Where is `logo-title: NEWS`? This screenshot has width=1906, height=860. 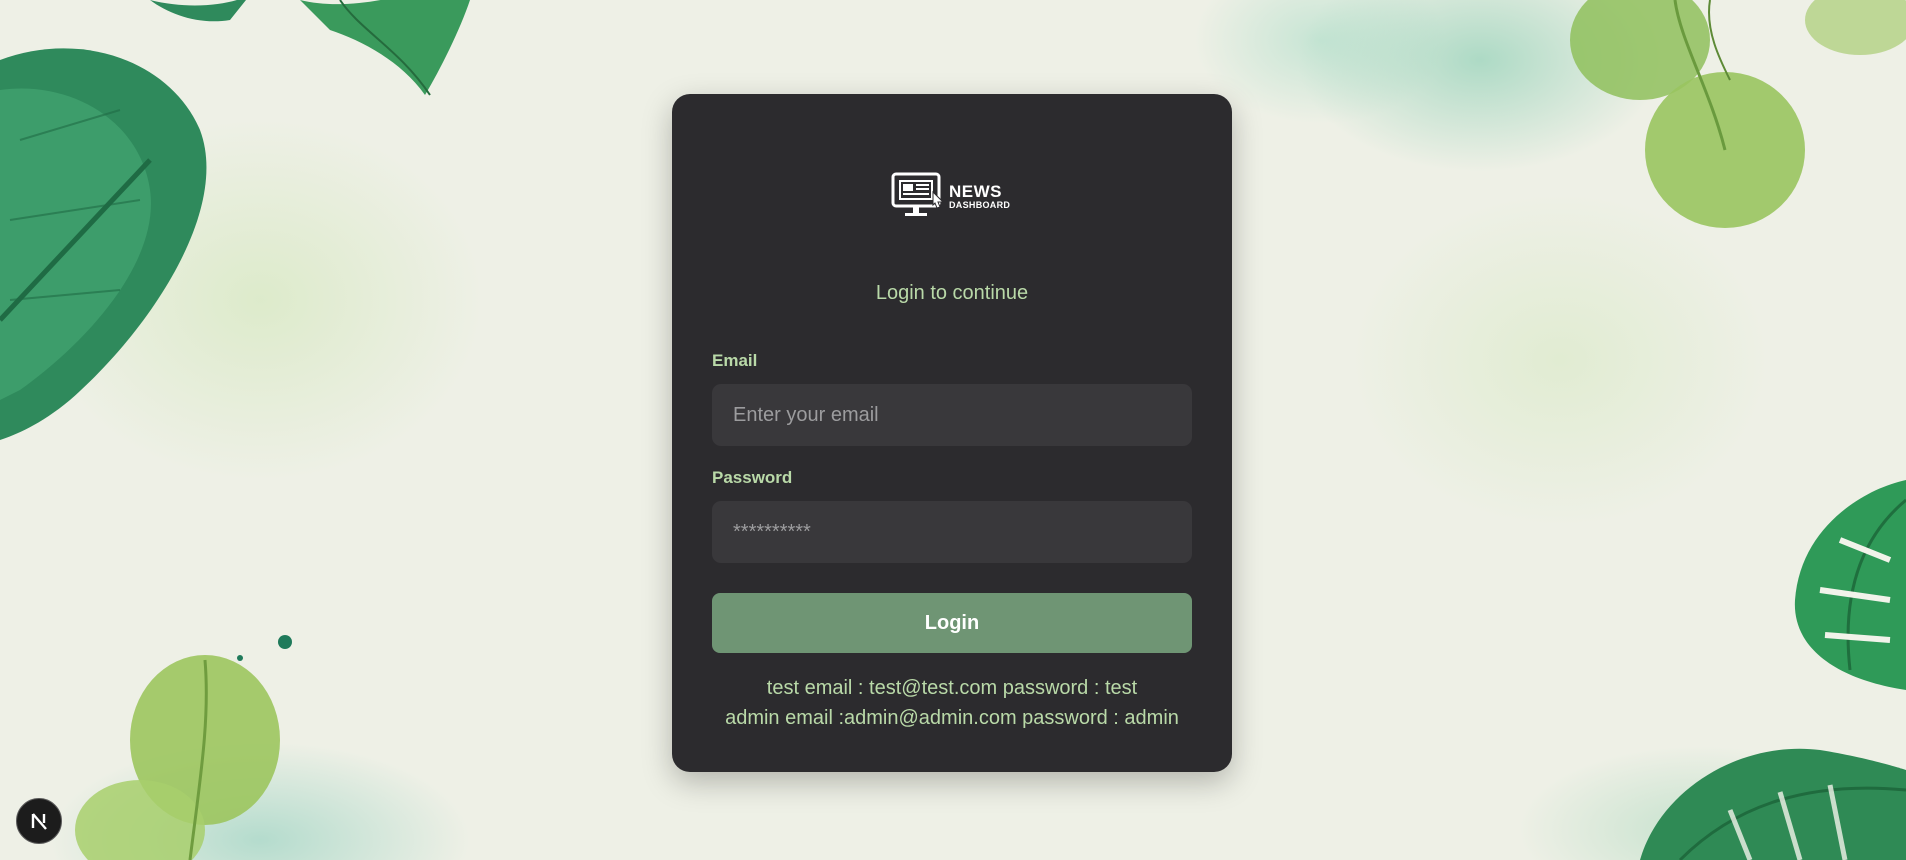 logo-title: NEWS is located at coordinates (975, 191).